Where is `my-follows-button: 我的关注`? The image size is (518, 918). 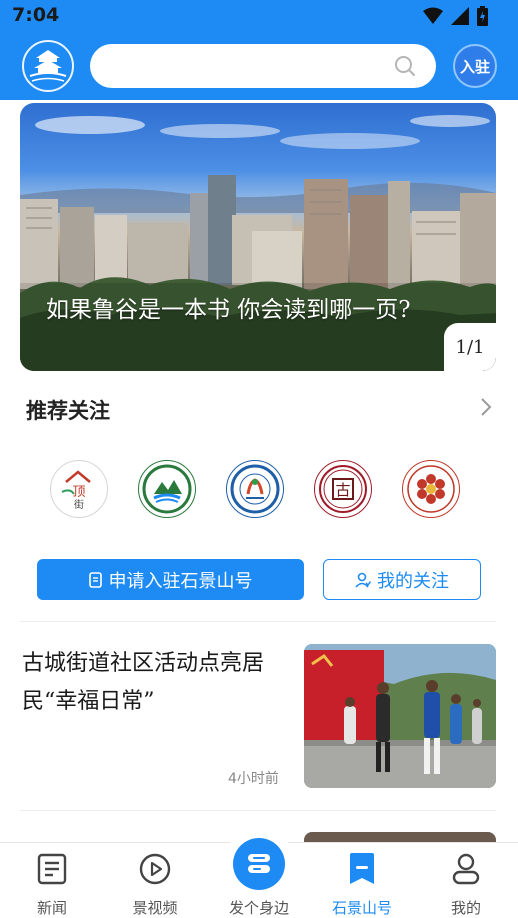
my-follows-button: 我的关注 is located at coordinates (402, 579).